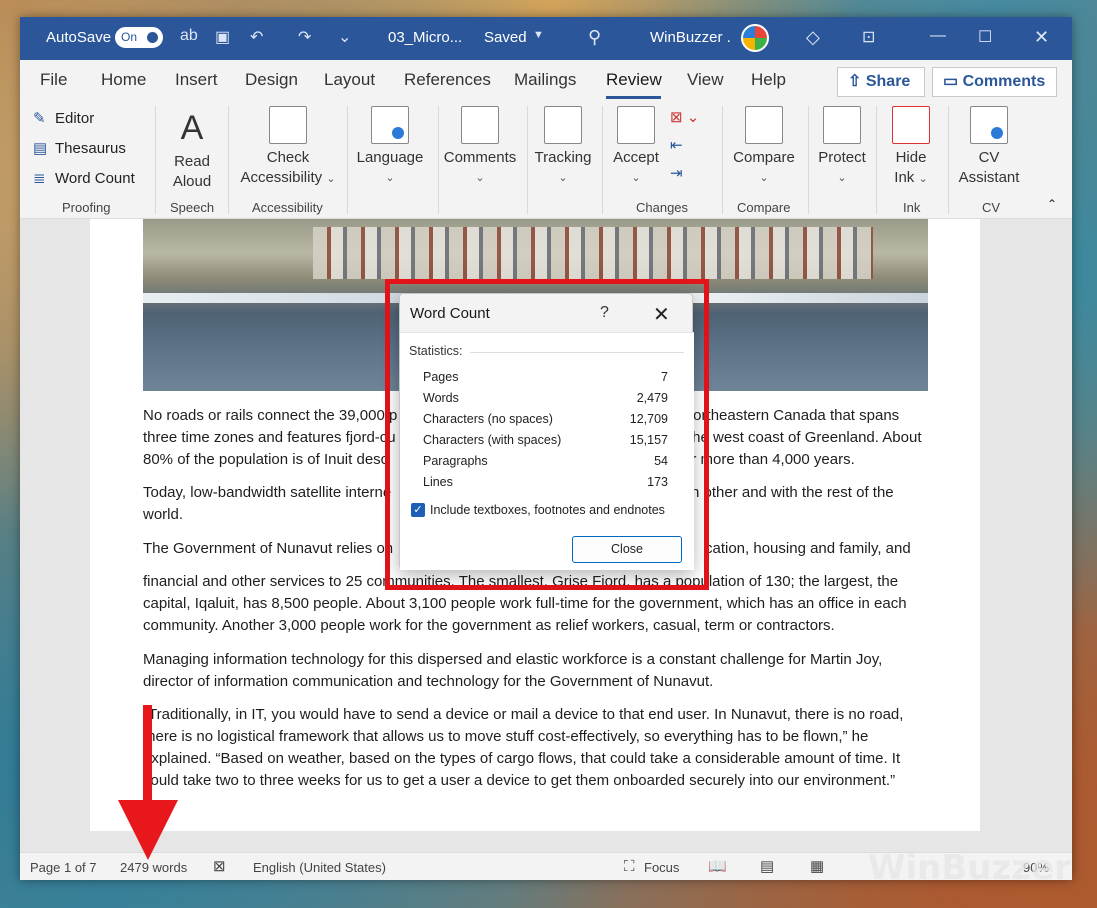 The width and height of the screenshot is (1097, 908). What do you see at coordinates (577, 352) in the screenshot?
I see `divider` at bounding box center [577, 352].